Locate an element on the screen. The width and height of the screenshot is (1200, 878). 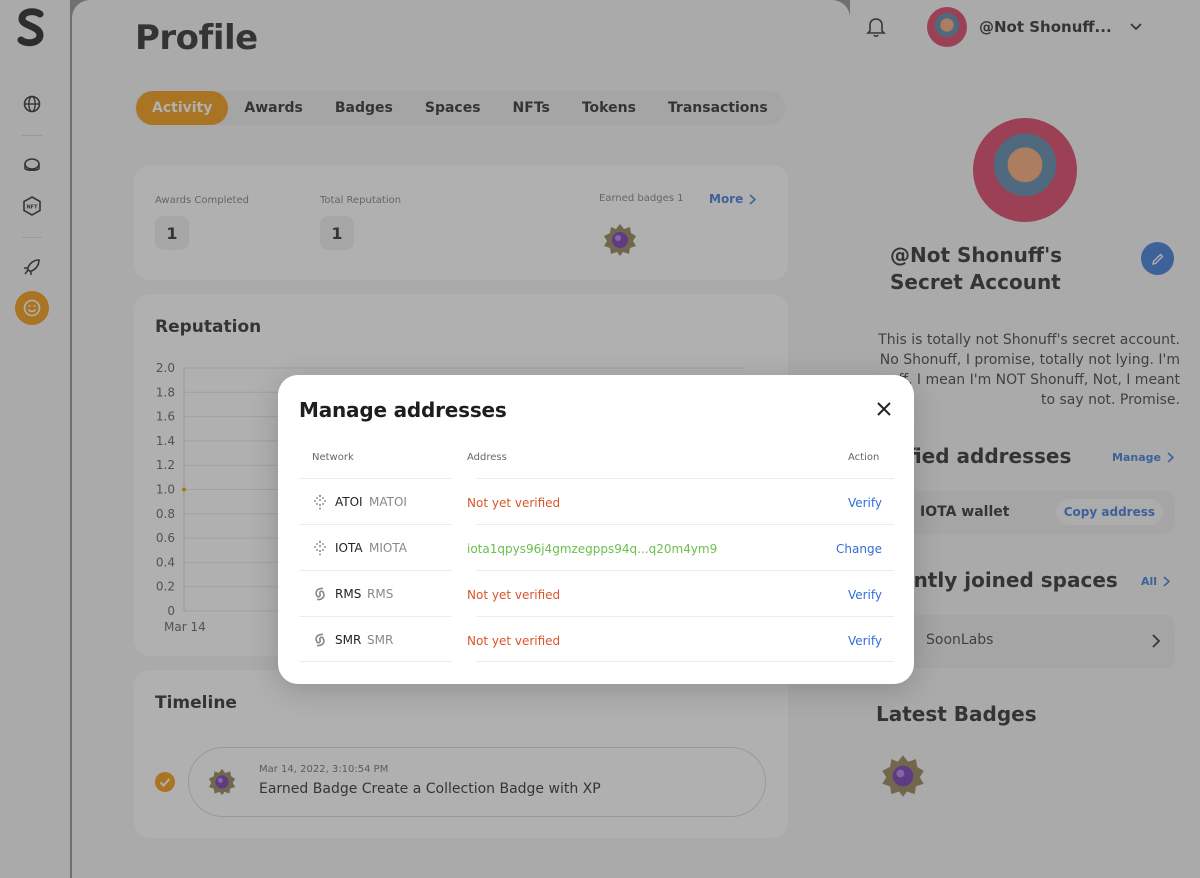
network-name: SMR is located at coordinates (348, 640).